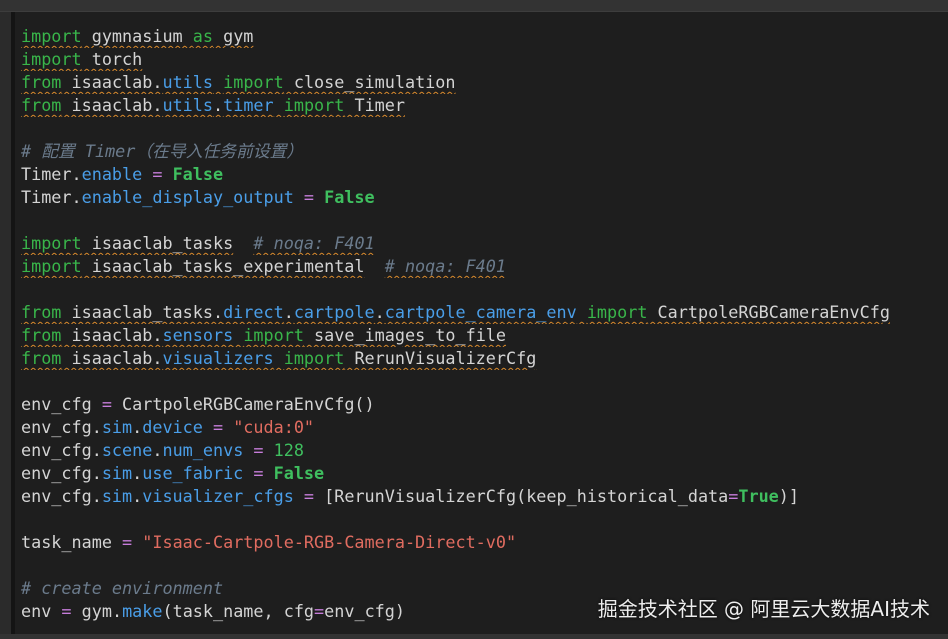 This screenshot has height=639, width=948. I want to click on code-token: cartpole, so click(334, 312).